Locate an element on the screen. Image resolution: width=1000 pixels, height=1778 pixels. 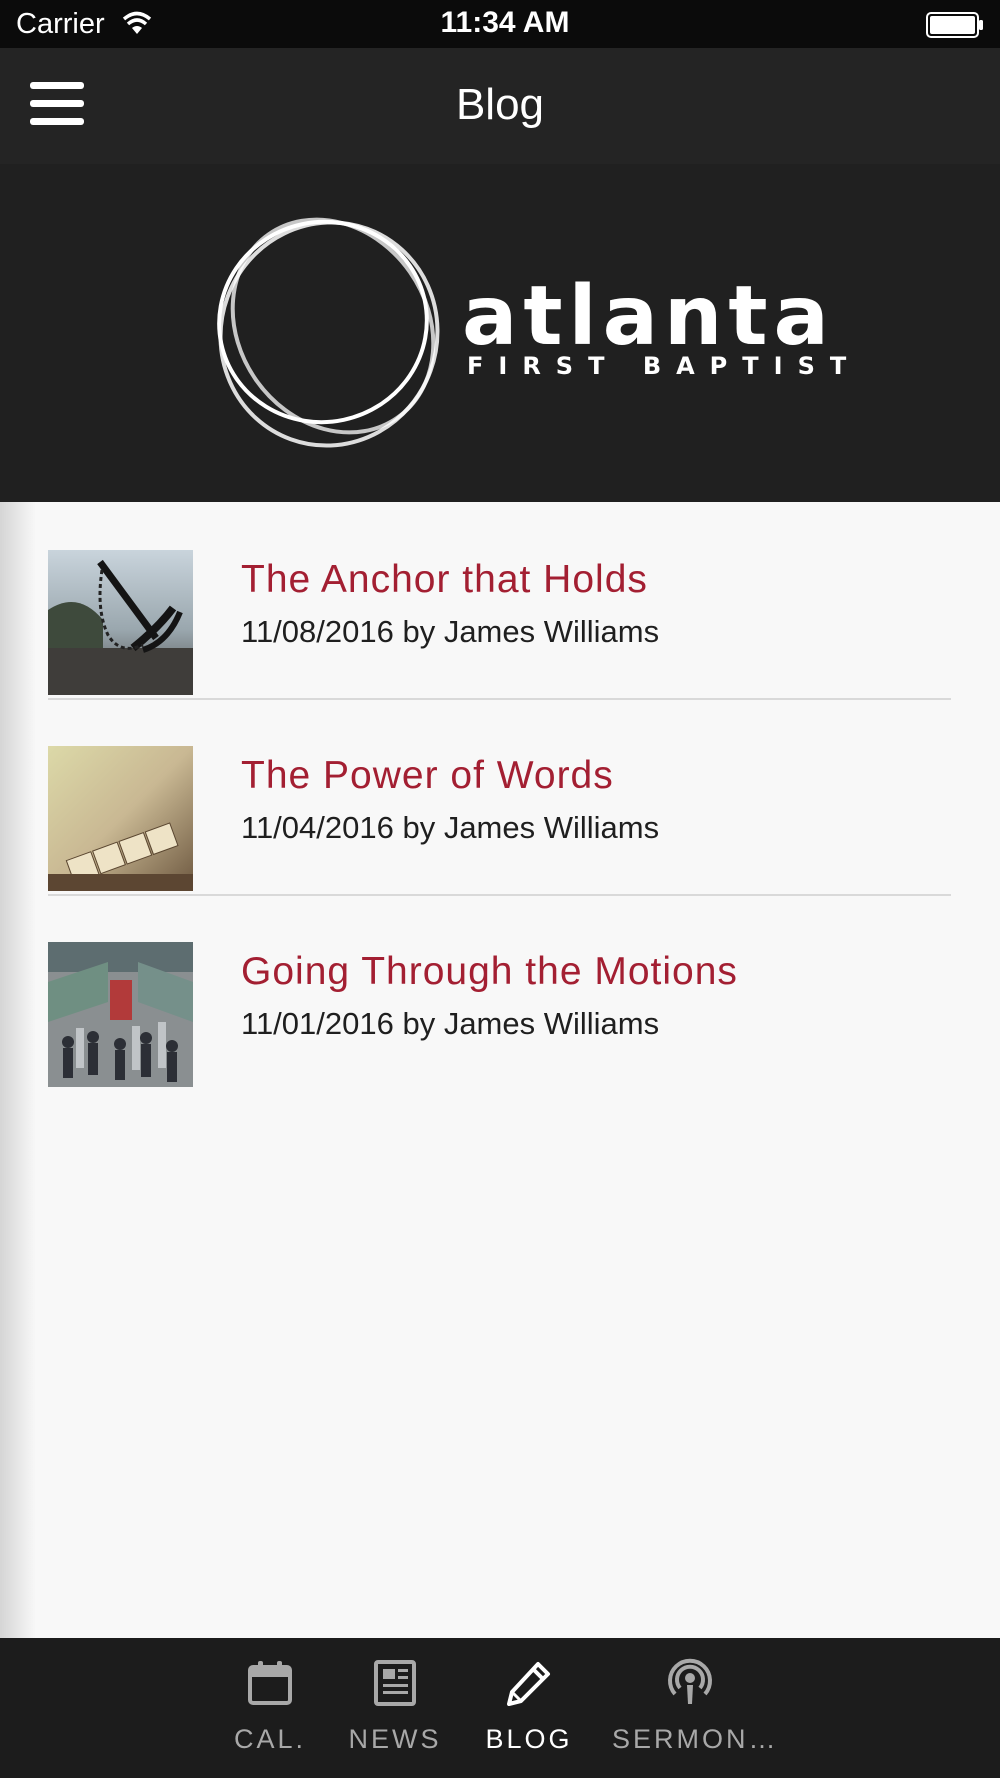
tab-calendar: CAL. is located at coordinates (270, 1708).